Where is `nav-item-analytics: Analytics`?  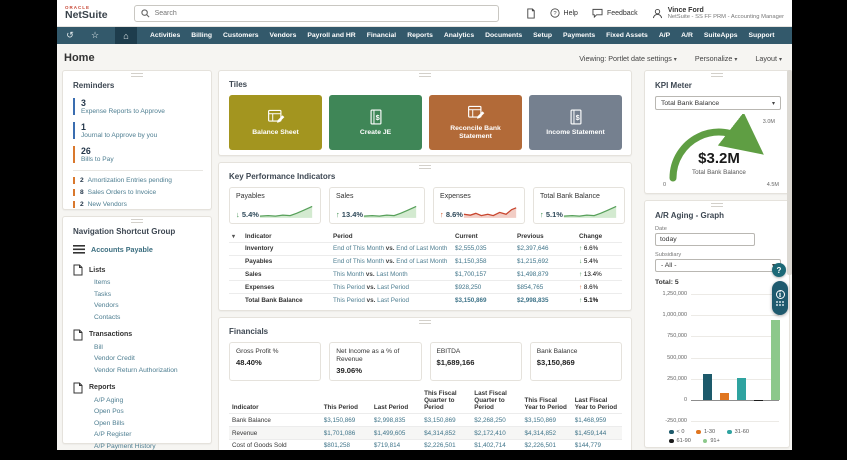
nav-item-analytics: Analytics is located at coordinates (459, 35).